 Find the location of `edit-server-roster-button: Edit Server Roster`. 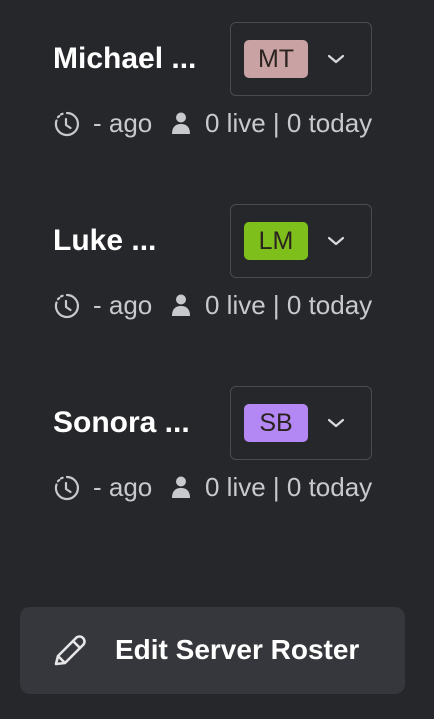

edit-server-roster-button: Edit Server Roster is located at coordinates (212, 650).